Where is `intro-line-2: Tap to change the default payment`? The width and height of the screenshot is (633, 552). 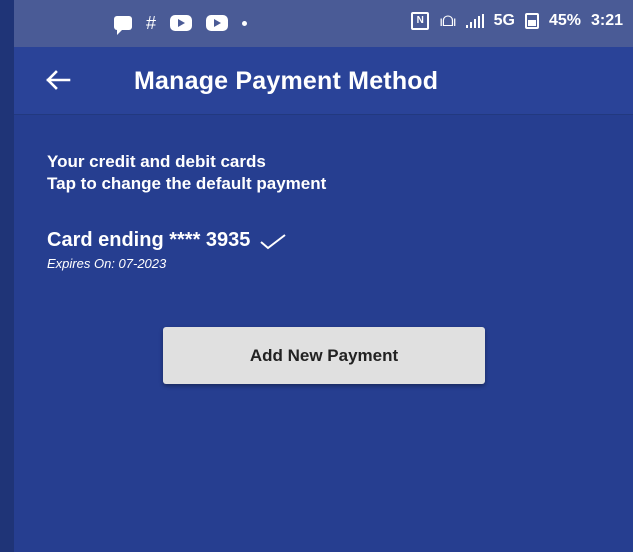 intro-line-2: Tap to change the default payment is located at coordinates (187, 183).